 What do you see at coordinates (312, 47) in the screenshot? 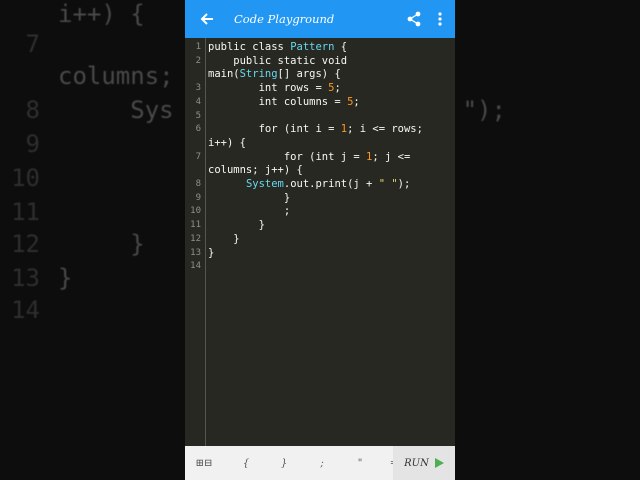
I see `code-token: Pattern` at bounding box center [312, 47].